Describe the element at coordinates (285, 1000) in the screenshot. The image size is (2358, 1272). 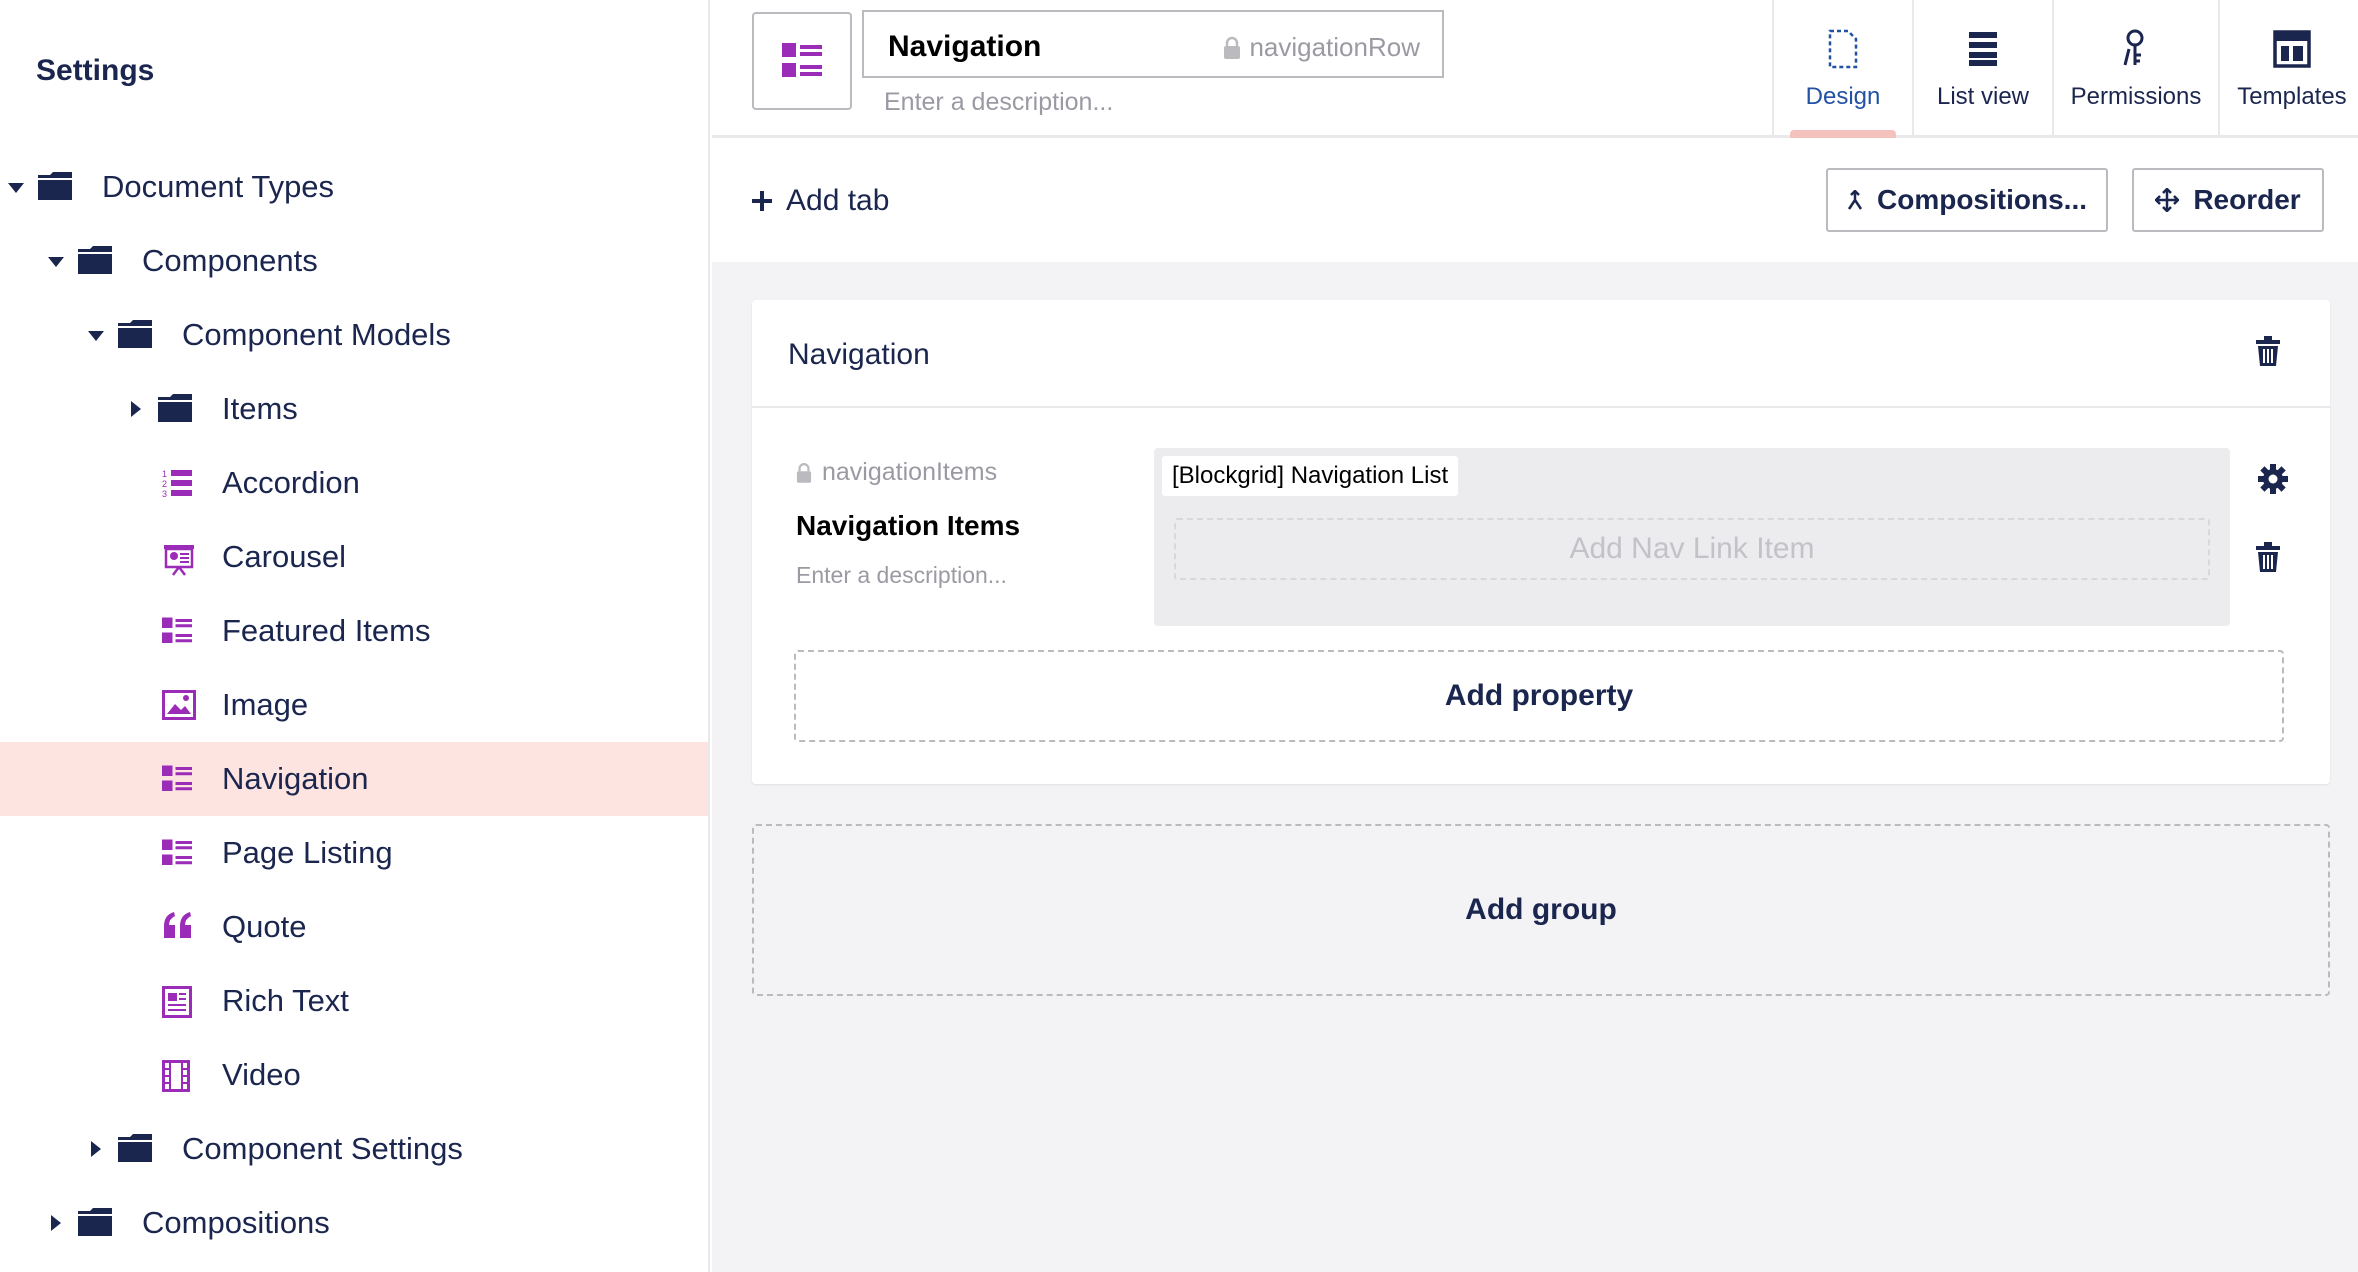
I see `sidebar-item-label: Rich Text` at that location.